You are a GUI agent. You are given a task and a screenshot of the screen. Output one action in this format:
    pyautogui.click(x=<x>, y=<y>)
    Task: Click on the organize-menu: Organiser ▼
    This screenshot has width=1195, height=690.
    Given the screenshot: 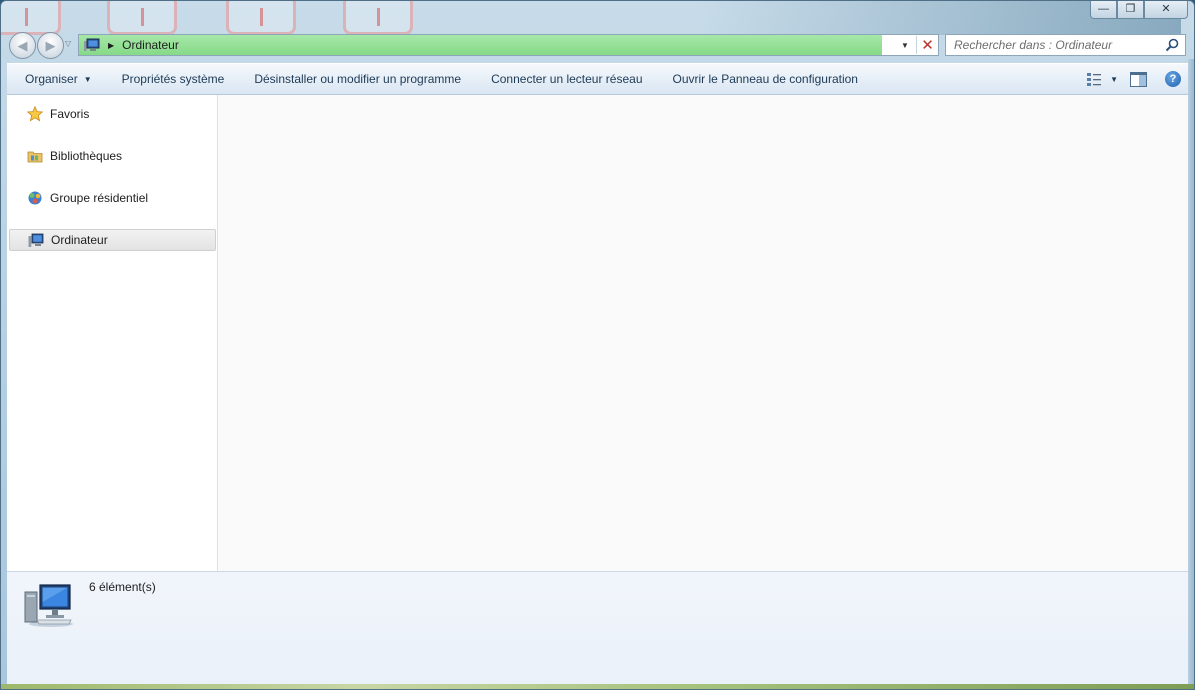 What is the action you would take?
    pyautogui.click(x=57, y=79)
    